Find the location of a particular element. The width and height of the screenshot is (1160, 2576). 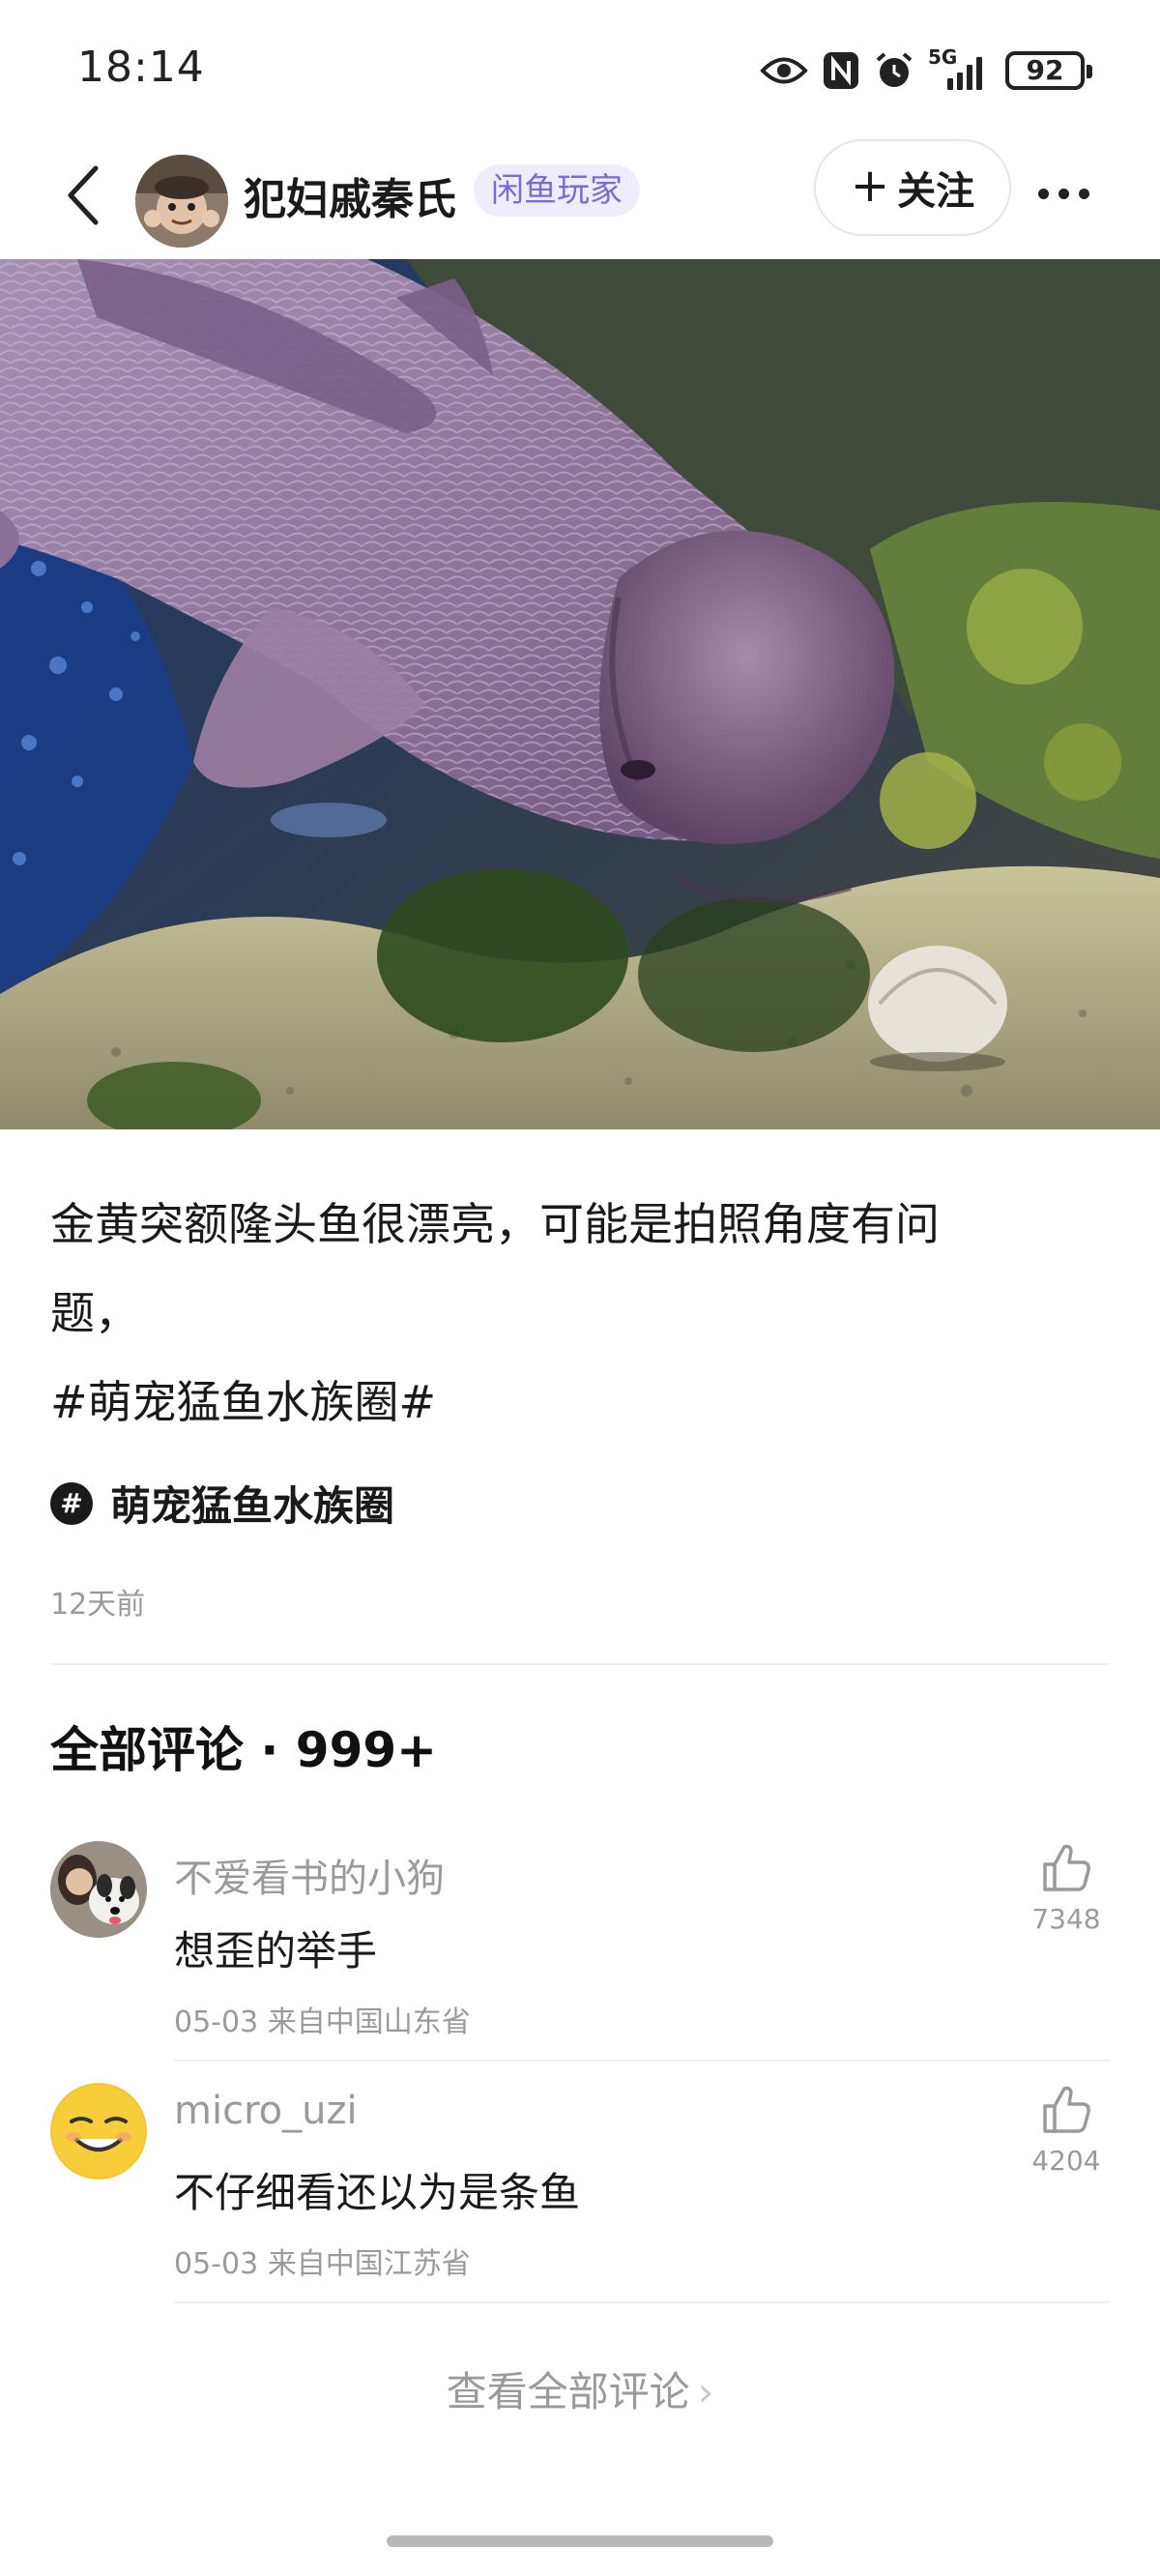

view-all-label: 查看全部评论 is located at coordinates (568, 2391).